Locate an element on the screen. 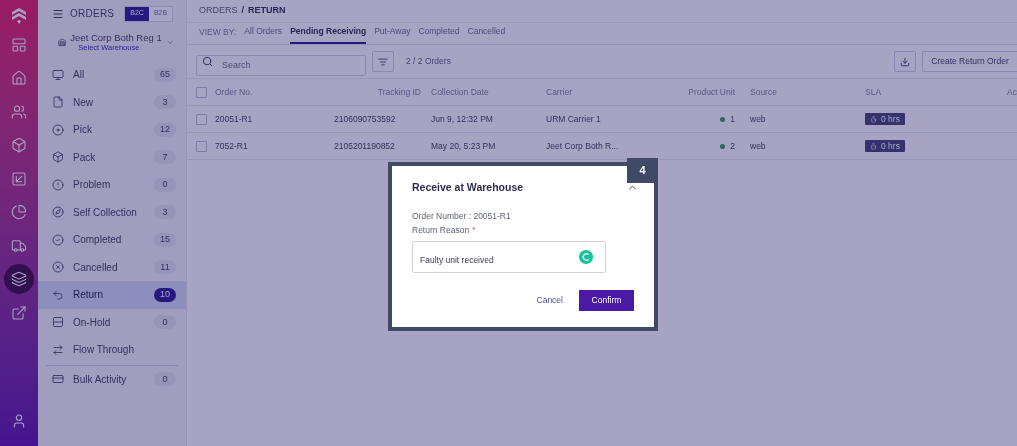  table-cell-text: Jun 9, 12:32 PM is located at coordinates (462, 119).